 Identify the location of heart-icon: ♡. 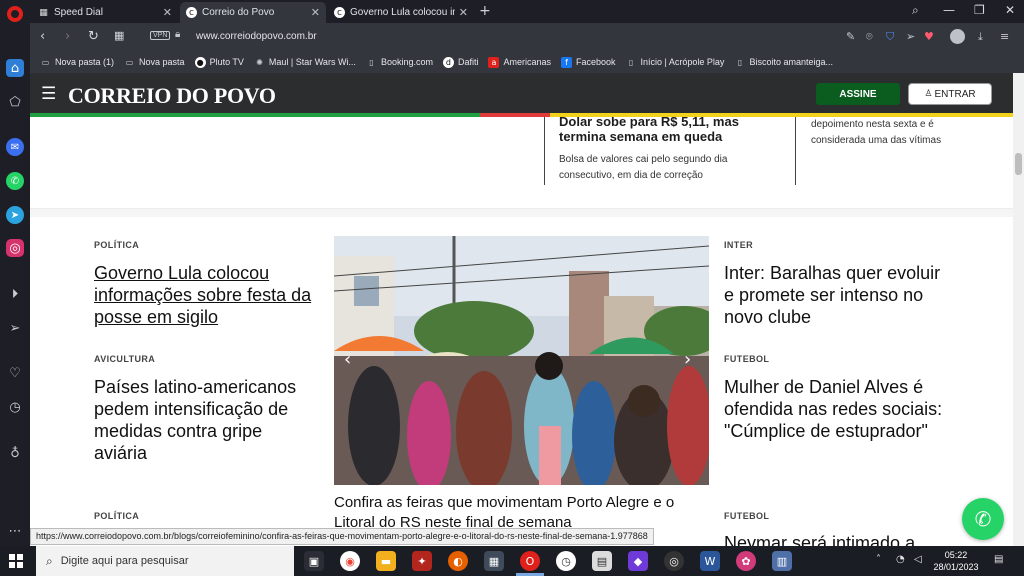
(15, 373).